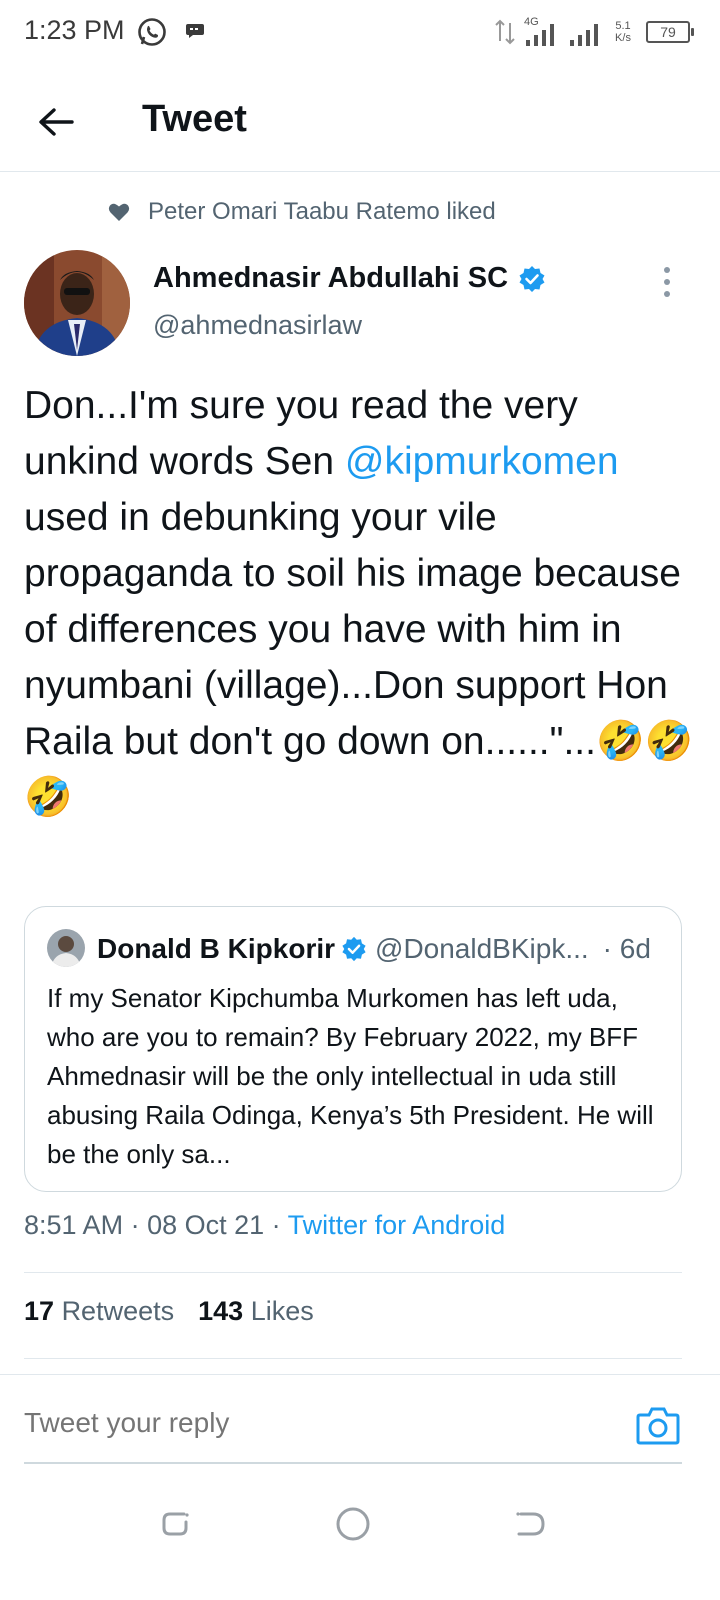 The width and height of the screenshot is (720, 1600). What do you see at coordinates (626, 948) in the screenshot?
I see `quoted-tweet-time: · 6d` at bounding box center [626, 948].